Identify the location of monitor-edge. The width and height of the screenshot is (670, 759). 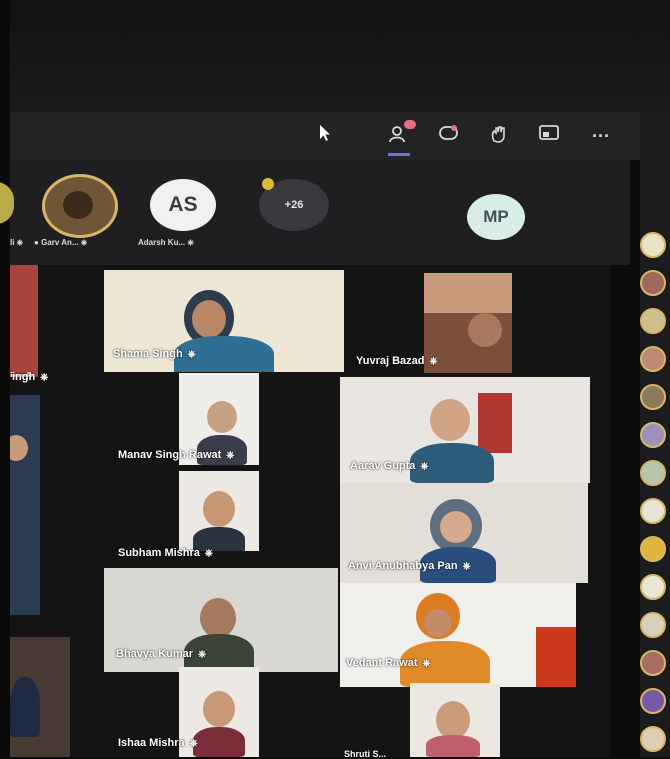
(5, 378).